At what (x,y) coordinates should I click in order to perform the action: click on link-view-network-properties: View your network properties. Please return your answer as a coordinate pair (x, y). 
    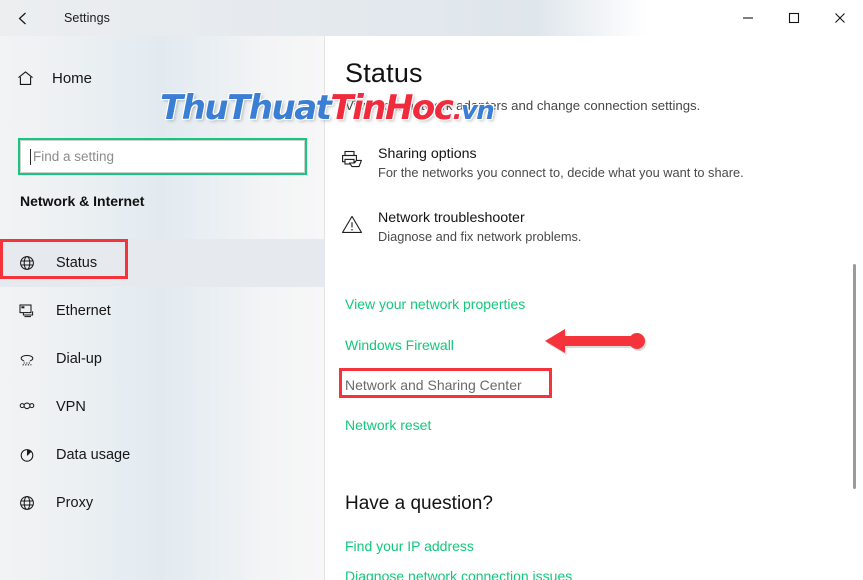
    Looking at the image, I should click on (435, 304).